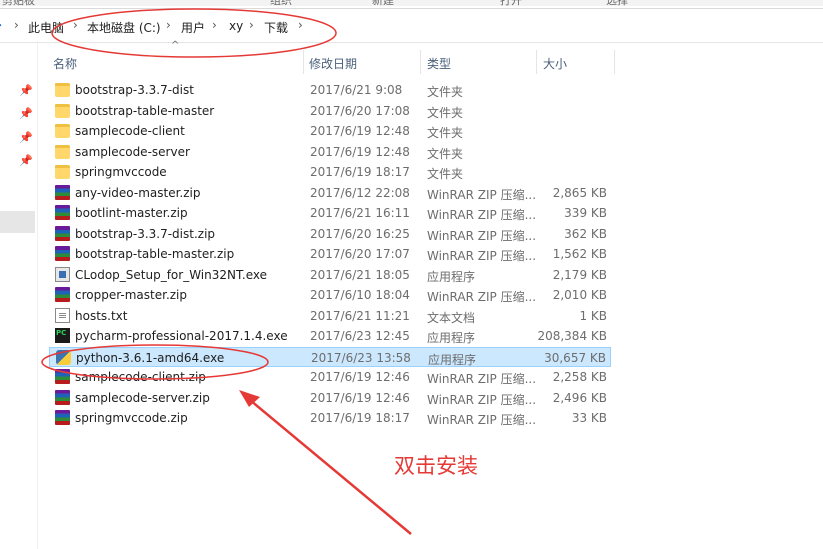  I want to click on file-name: pycharm-professional-2017.1.4.exe, so click(181, 336).